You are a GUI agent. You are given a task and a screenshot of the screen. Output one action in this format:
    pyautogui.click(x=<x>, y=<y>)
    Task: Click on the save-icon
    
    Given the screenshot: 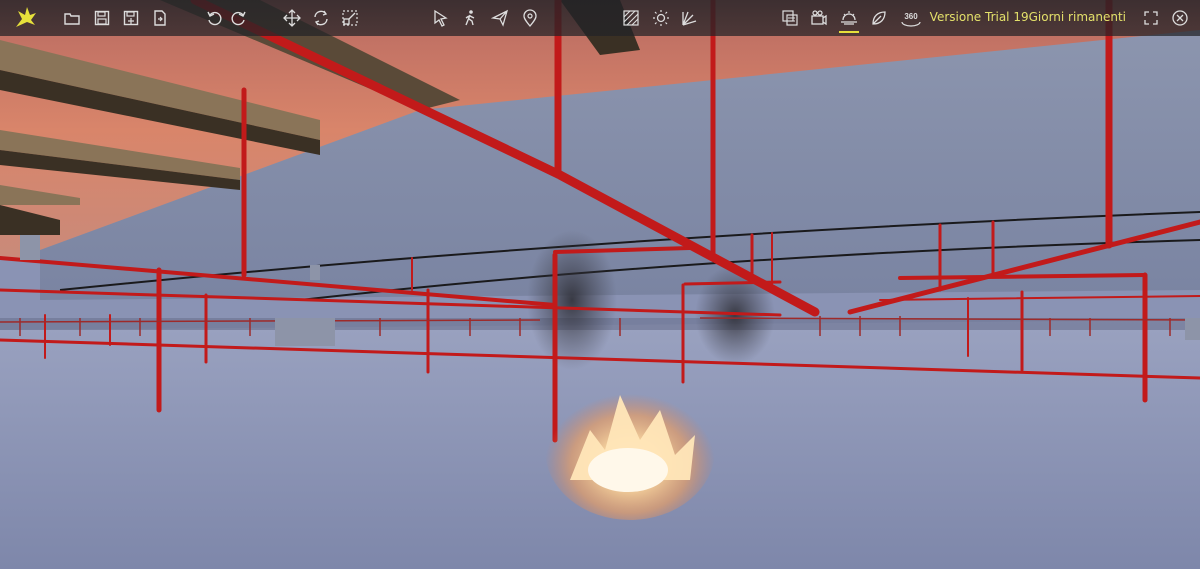 What is the action you would take?
    pyautogui.click(x=102, y=18)
    